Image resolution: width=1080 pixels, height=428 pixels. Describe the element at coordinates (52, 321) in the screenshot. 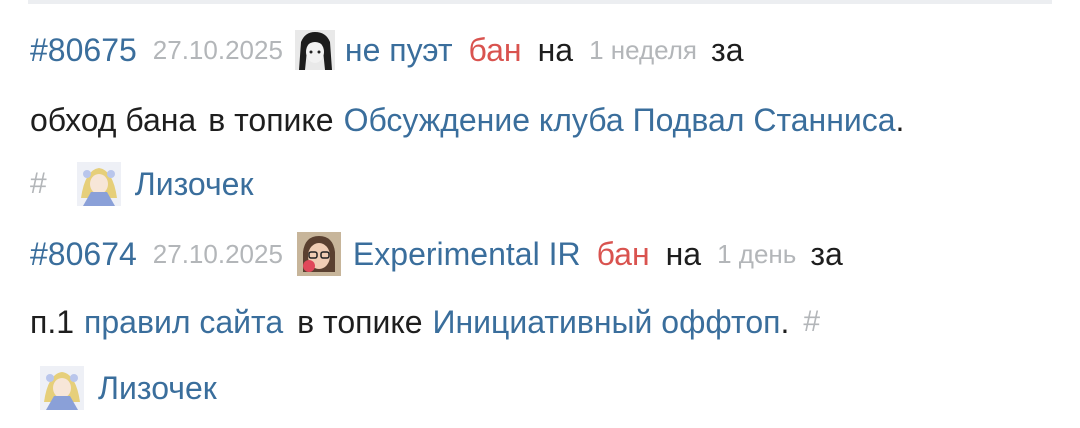

I see `reason-text: п.1` at that location.